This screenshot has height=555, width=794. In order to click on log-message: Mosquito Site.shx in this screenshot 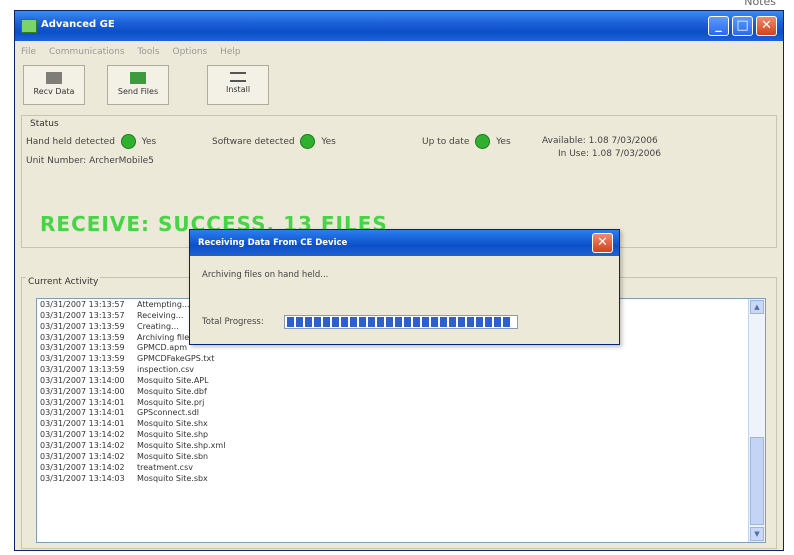, I will do `click(172, 424)`.